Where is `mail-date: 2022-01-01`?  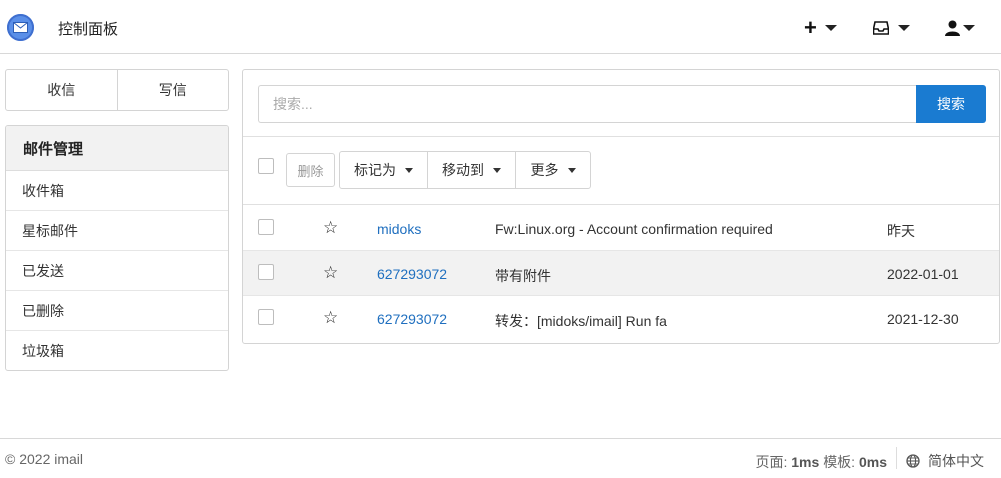
mail-date: 2022-01-01 is located at coordinates (923, 274).